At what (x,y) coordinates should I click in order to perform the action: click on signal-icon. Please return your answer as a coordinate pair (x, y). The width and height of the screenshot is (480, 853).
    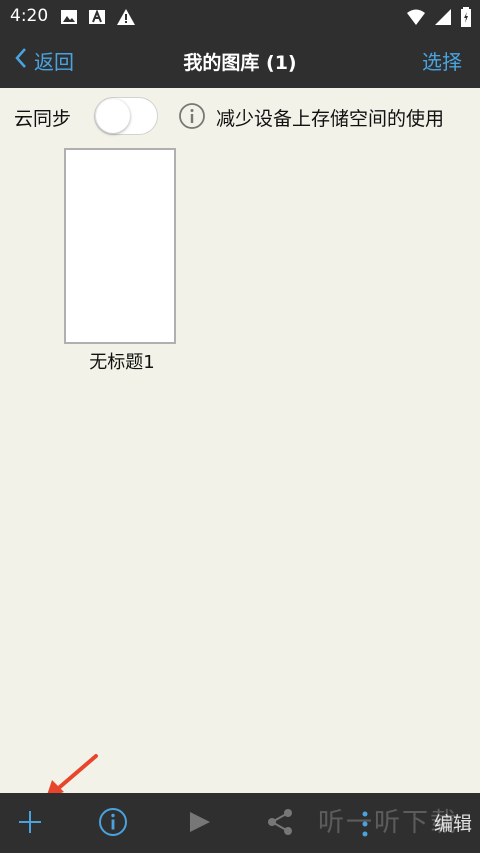
    Looking at the image, I should click on (443, 19).